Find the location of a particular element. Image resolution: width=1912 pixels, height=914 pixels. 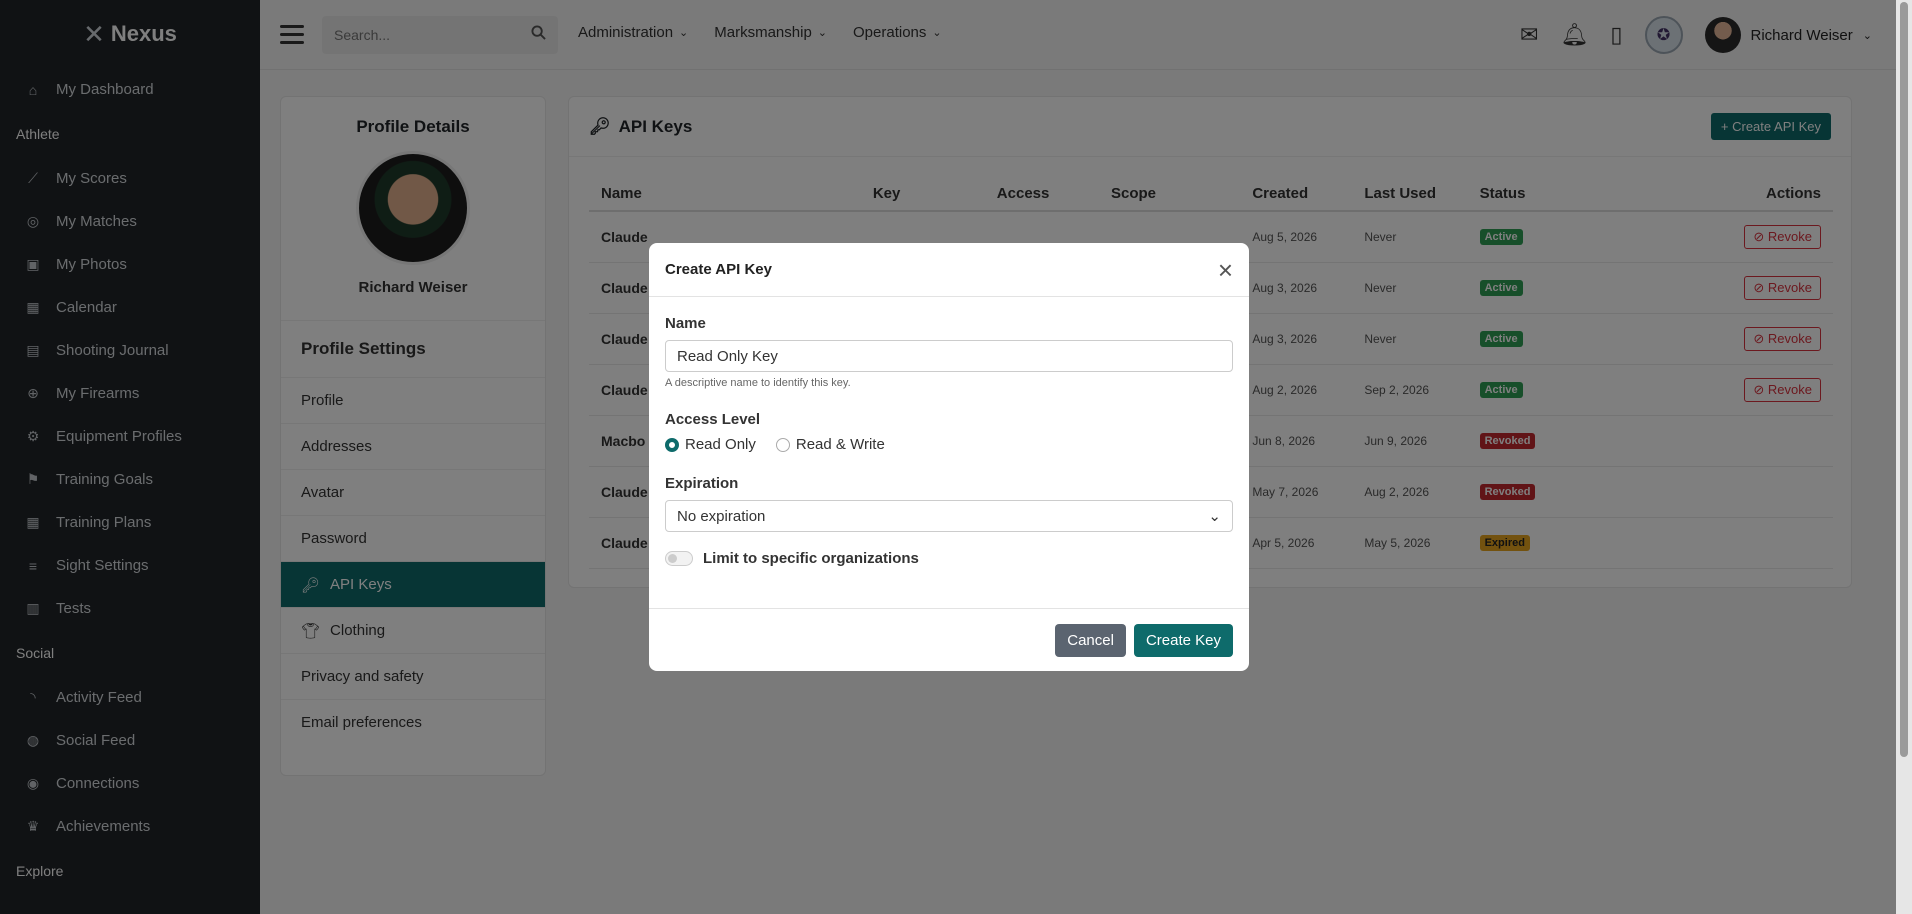

modal-header: Create API Key × is located at coordinates (949, 270).